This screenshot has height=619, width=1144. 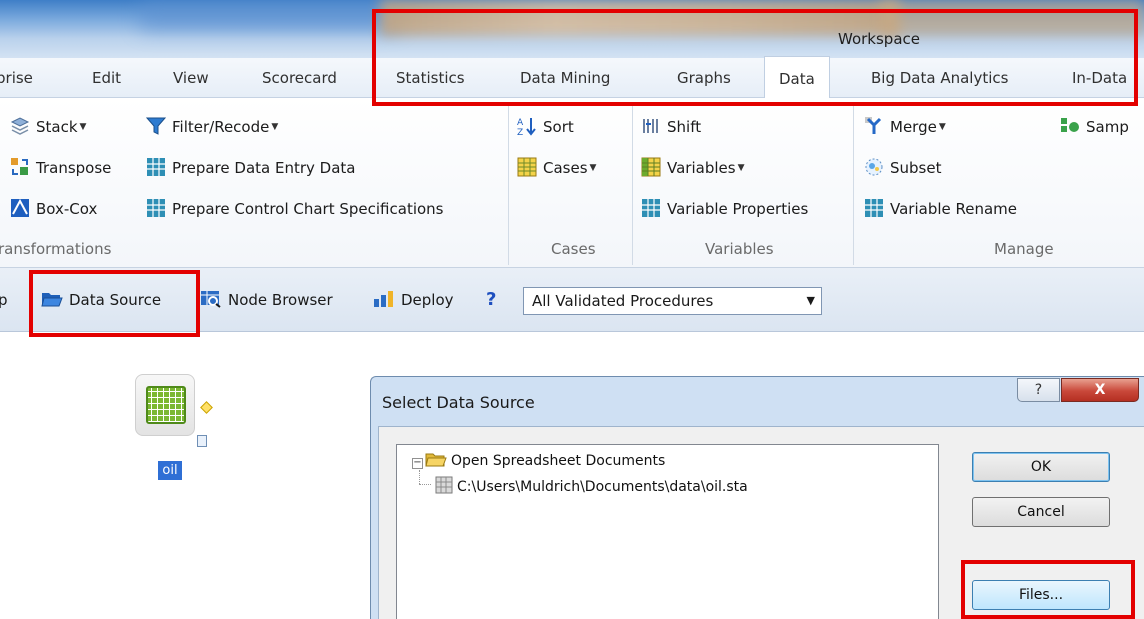 I want to click on merge-button: Merge ▼, so click(x=905, y=127).